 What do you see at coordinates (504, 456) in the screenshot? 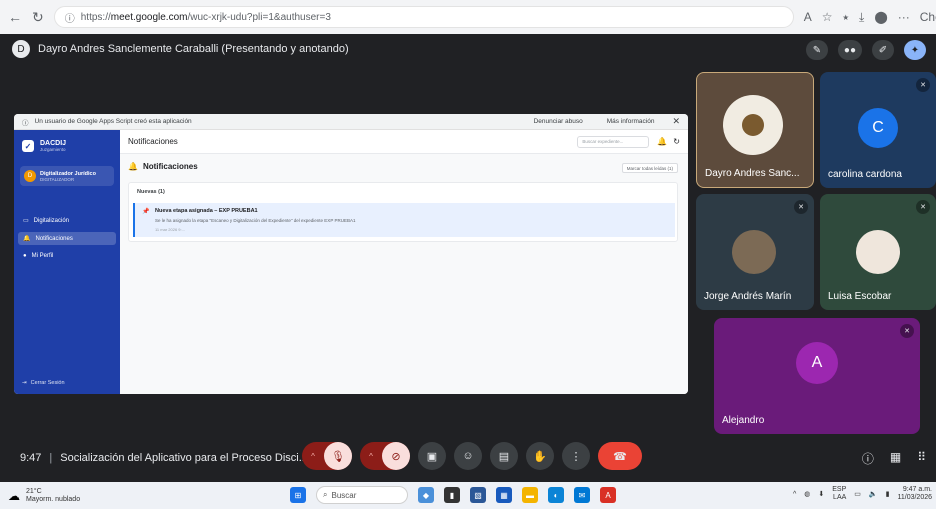
I see `captions-button: ▤` at bounding box center [504, 456].